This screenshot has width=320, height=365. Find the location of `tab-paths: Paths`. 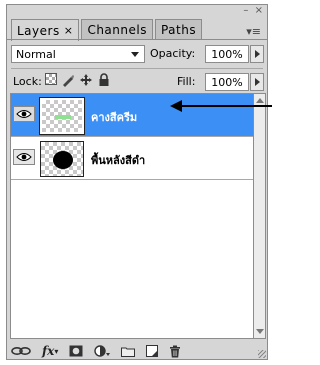

tab-paths: Paths is located at coordinates (178, 29).